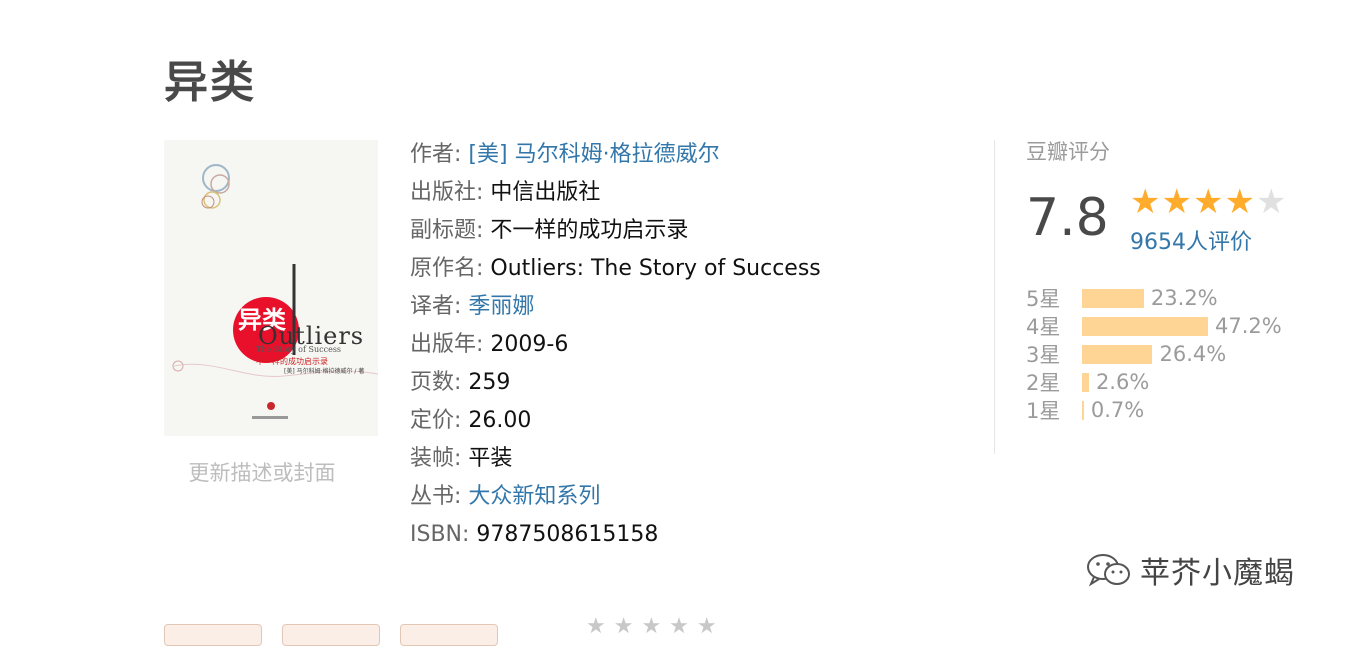 The width and height of the screenshot is (1356, 646). What do you see at coordinates (593, 154) in the screenshot?
I see `author-link: [美] 马尔科姆·格拉德威尔` at bounding box center [593, 154].